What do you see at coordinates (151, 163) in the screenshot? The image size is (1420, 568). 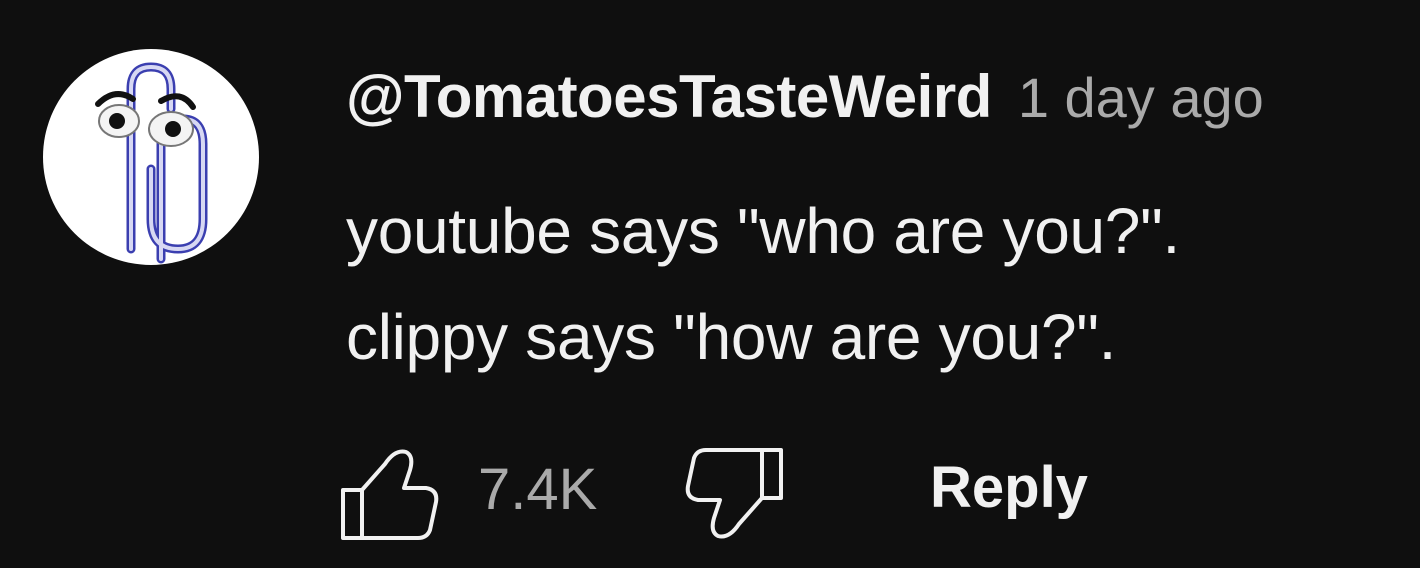 I see `clippy-paperclip-icon` at bounding box center [151, 163].